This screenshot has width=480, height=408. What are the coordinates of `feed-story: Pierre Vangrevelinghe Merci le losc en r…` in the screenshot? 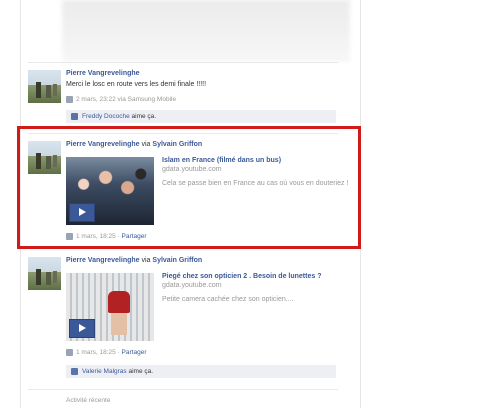 It's located at (185, 100).